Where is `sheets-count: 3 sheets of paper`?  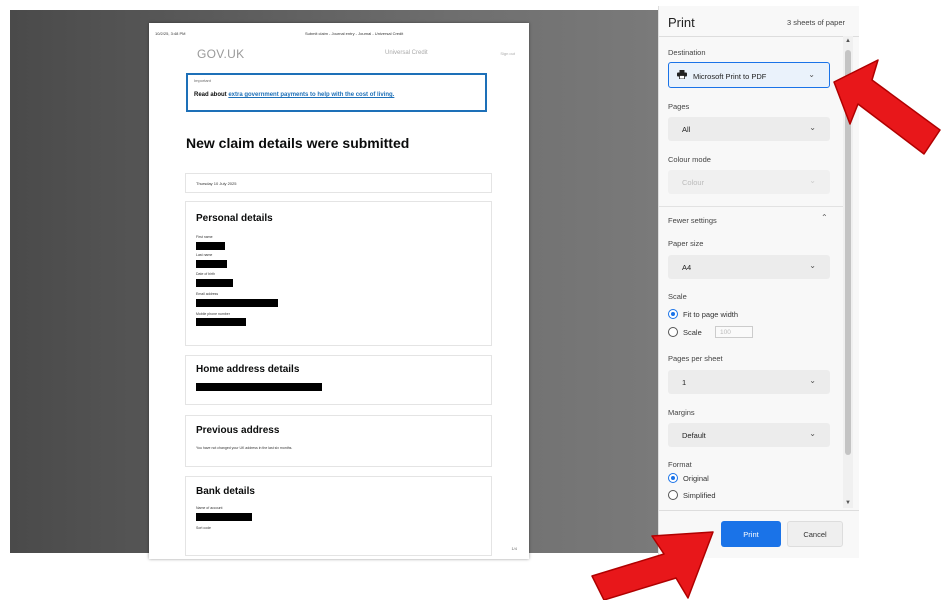 sheets-count: 3 sheets of paper is located at coordinates (816, 22).